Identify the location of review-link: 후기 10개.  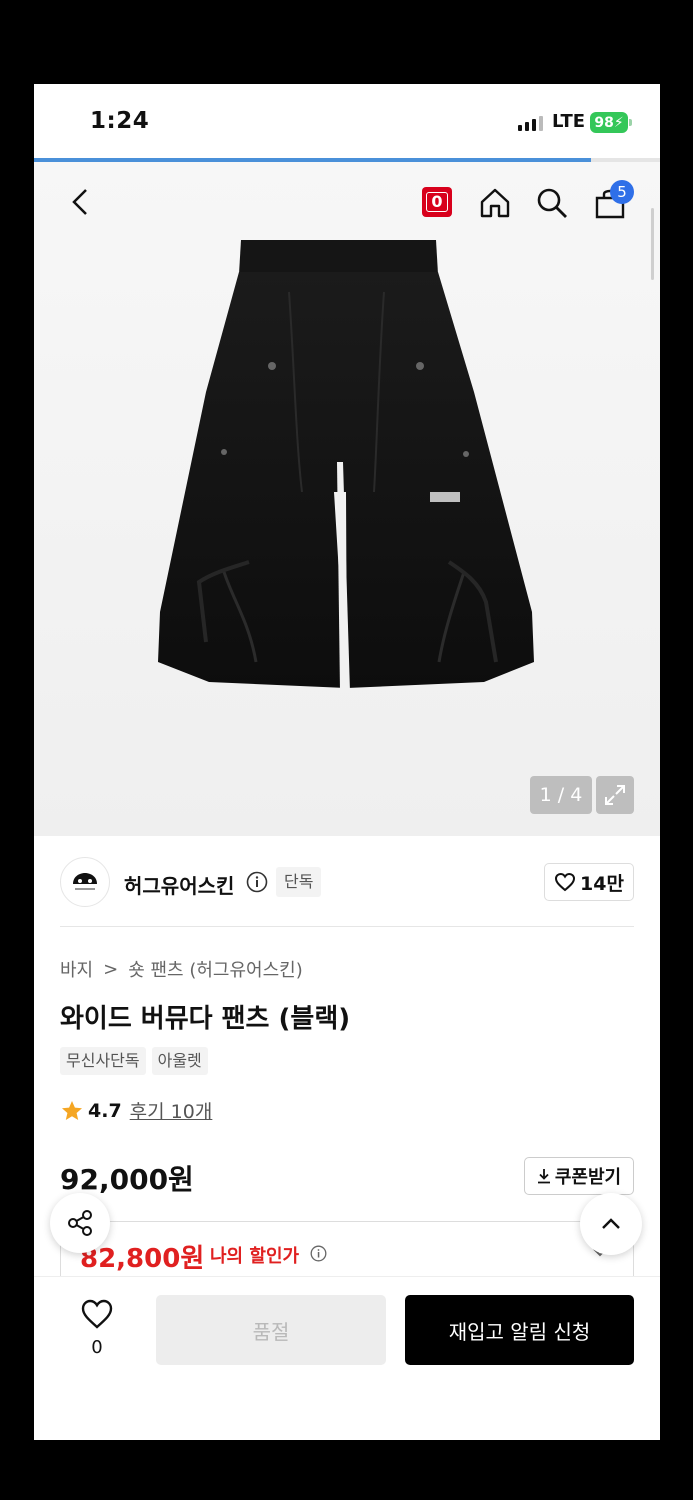
(171, 1110).